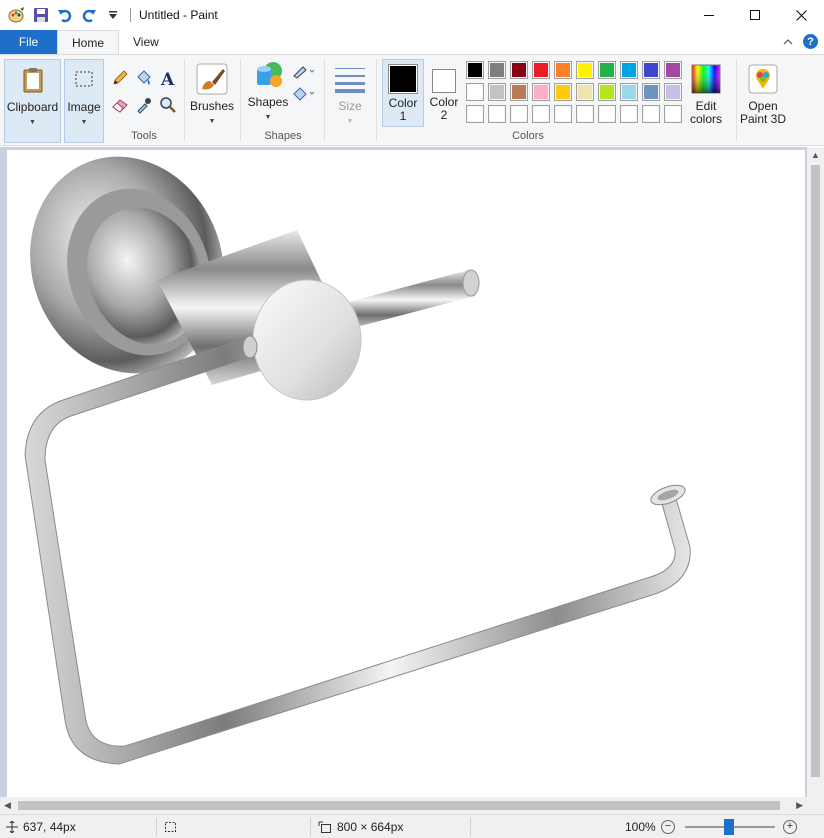  I want to click on image-label: Image, so click(84, 107).